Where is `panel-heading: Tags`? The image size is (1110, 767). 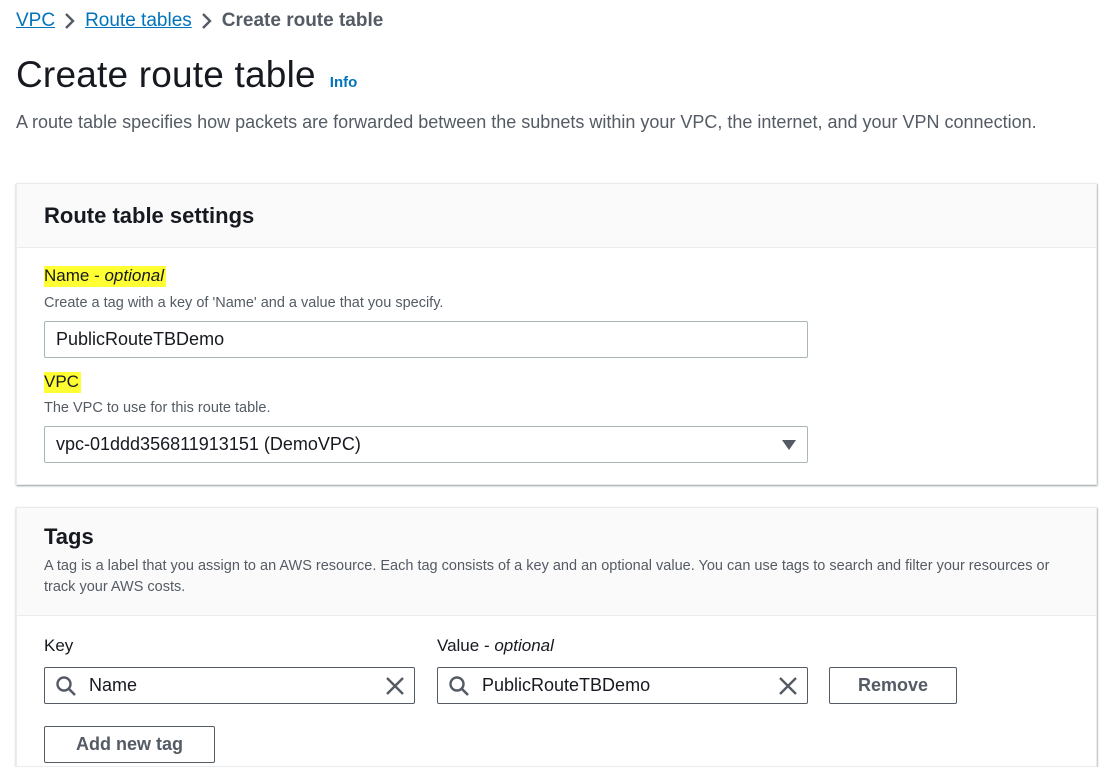
panel-heading: Tags is located at coordinates (69, 536).